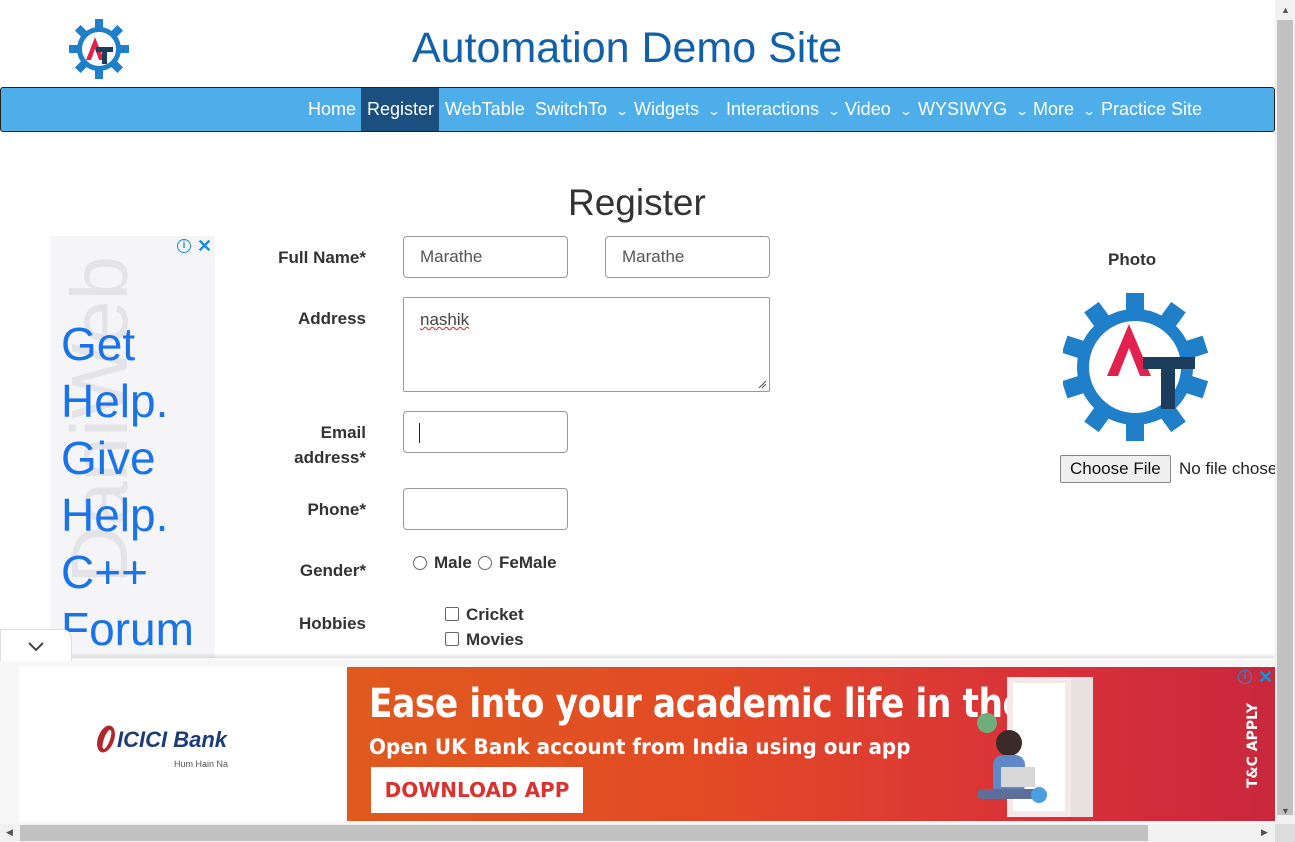 The height and width of the screenshot is (842, 1295). I want to click on last-name-input, so click(687, 257).